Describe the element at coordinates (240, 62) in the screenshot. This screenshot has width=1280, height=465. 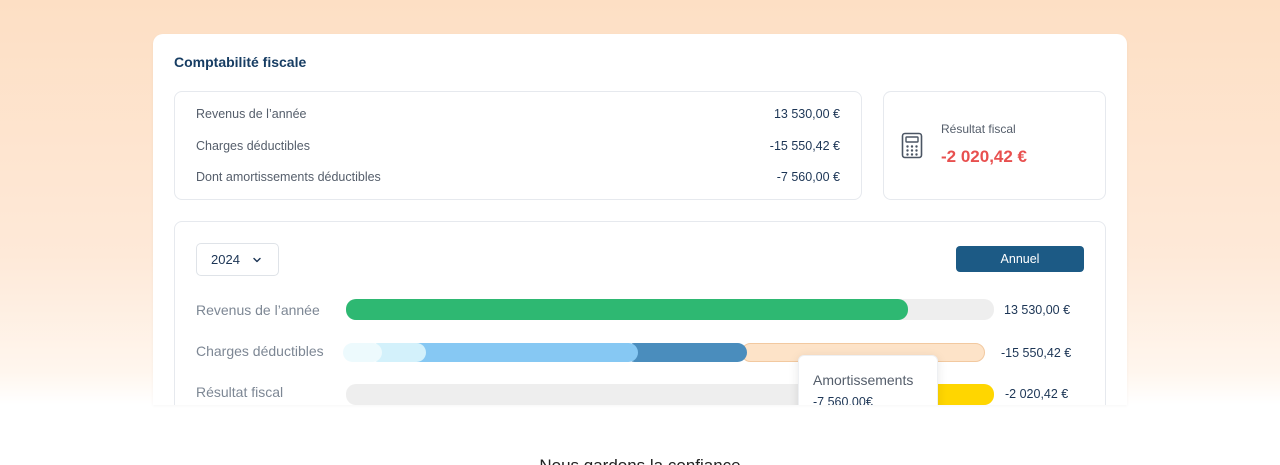
I see `card-title: Comptabilité fiscale` at that location.